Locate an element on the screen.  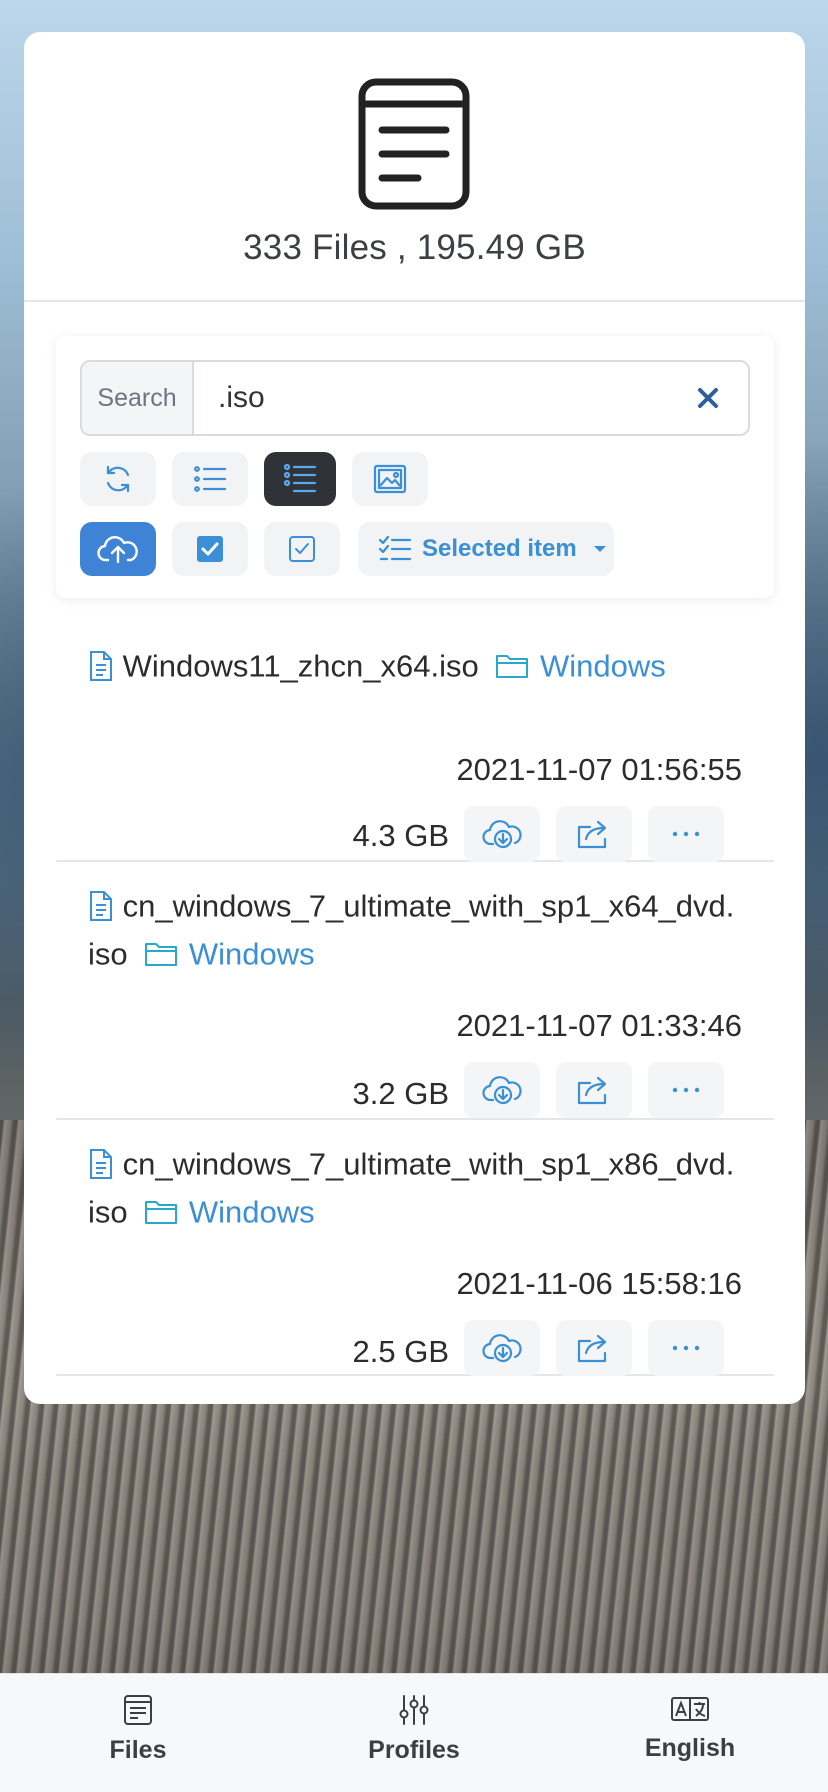
bottom-nav: Files Profiles English is located at coordinates (414, 1732).